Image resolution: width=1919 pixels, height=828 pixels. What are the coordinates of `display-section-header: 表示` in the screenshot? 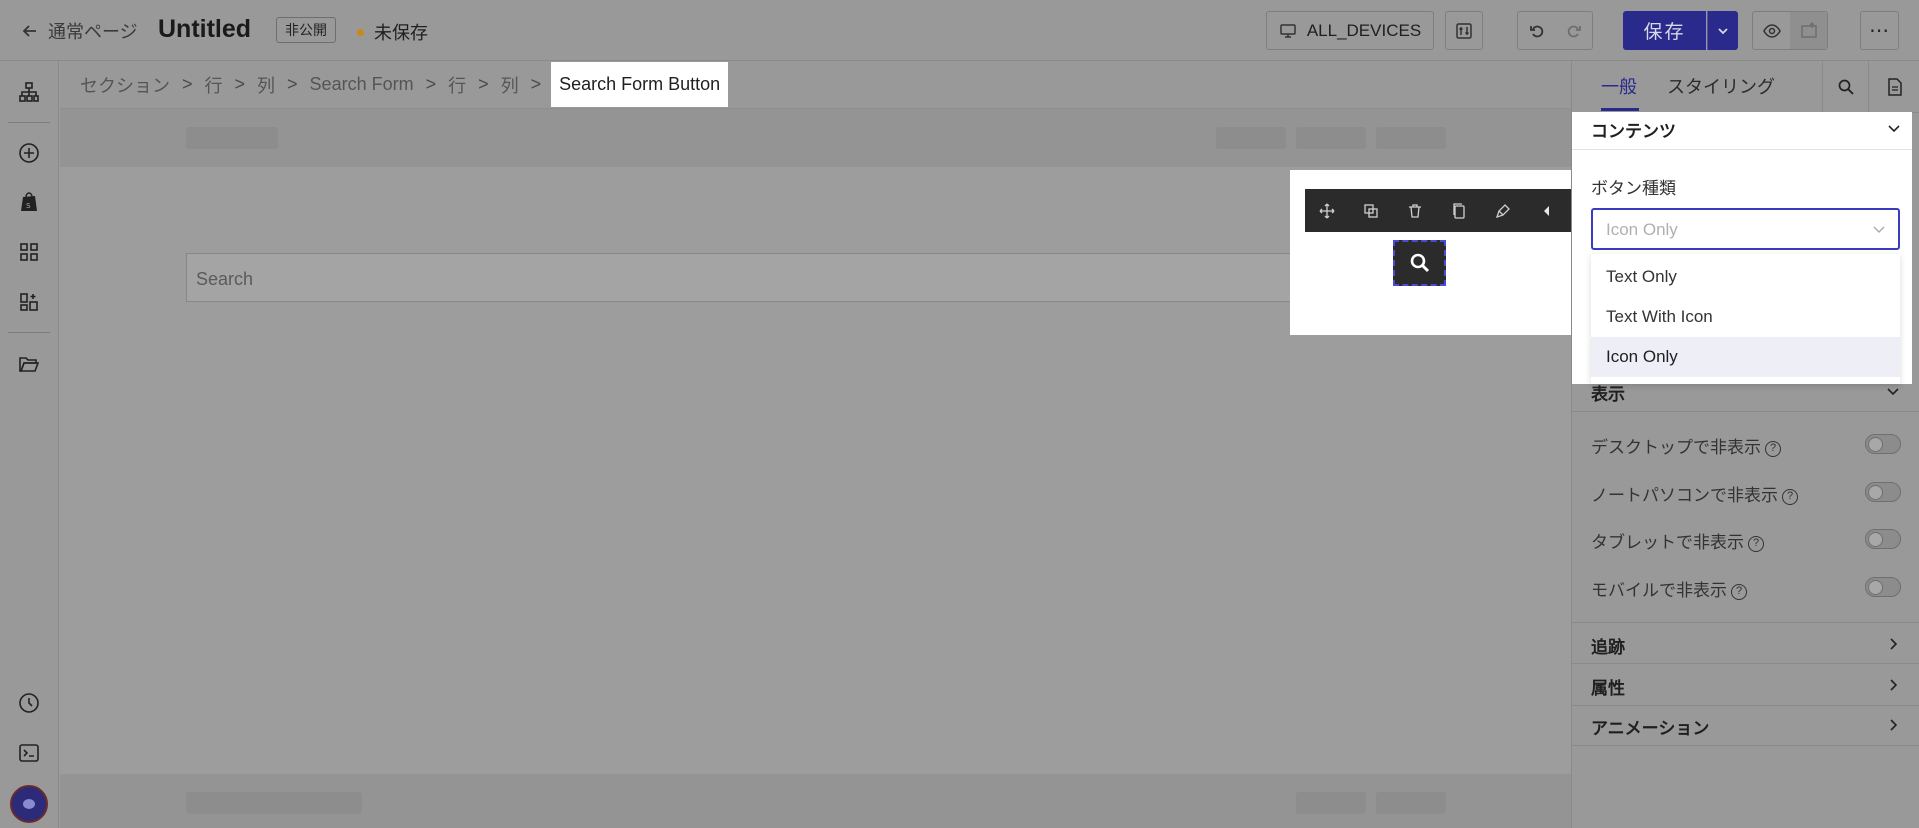 It's located at (1745, 391).